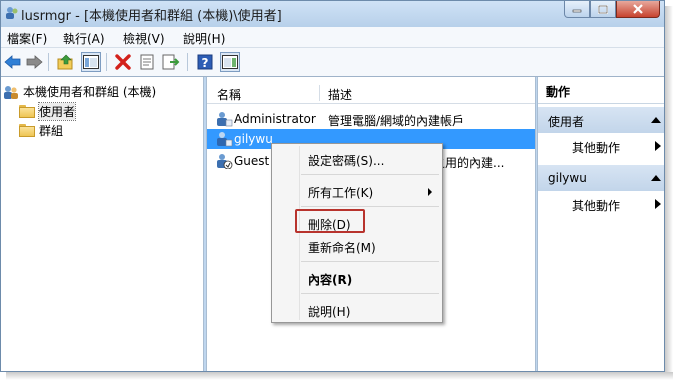  Describe the element at coordinates (600, 224) in the screenshot. I see `actions-pane: 動作 使用者 其他動作 gilywu 其他動作` at that location.